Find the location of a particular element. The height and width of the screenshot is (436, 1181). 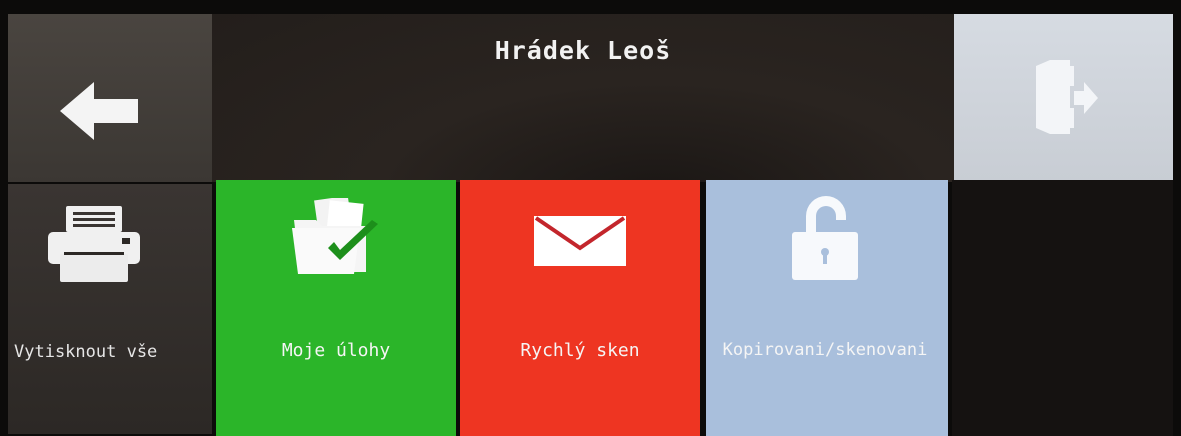

user-name: Hrádek Leoš is located at coordinates (583, 50).